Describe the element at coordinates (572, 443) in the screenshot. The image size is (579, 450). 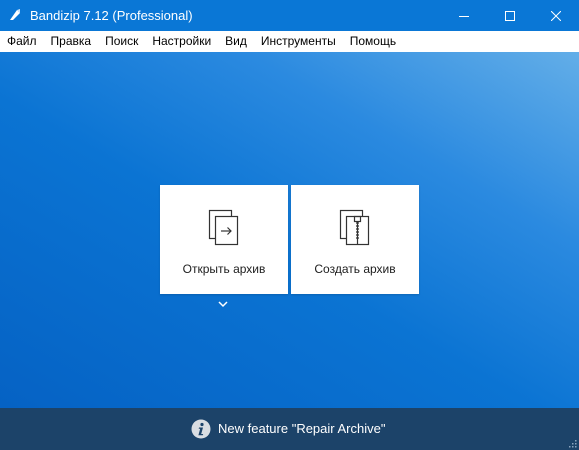
I see `resize-grip-icon` at that location.